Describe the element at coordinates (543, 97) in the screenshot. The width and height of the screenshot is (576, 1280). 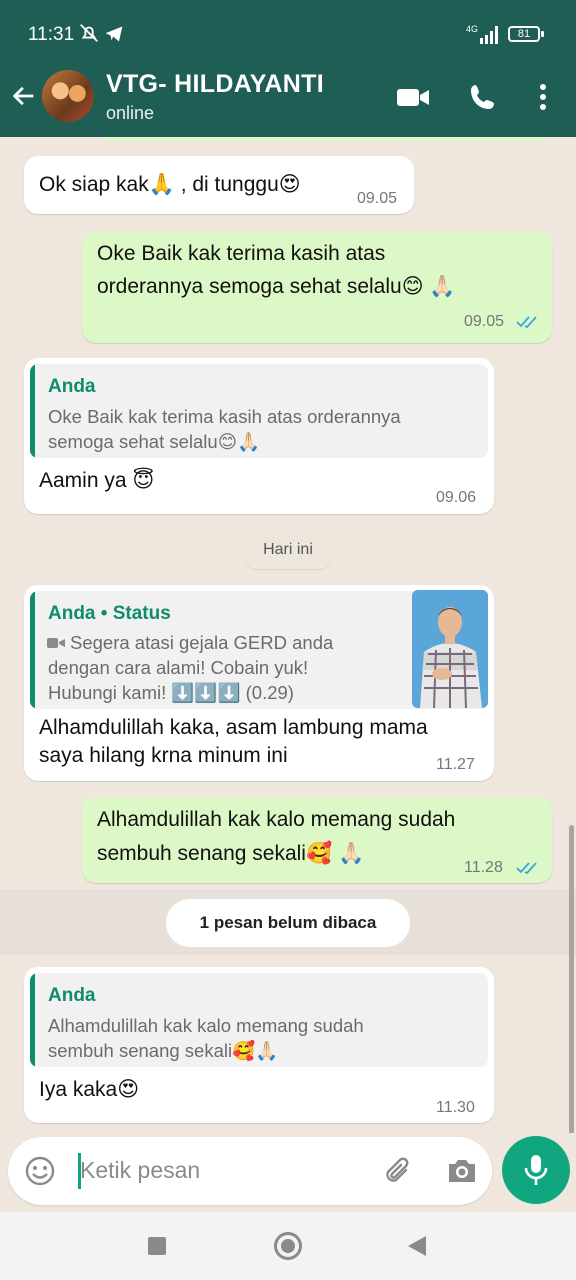
I see `more-options-icon` at that location.